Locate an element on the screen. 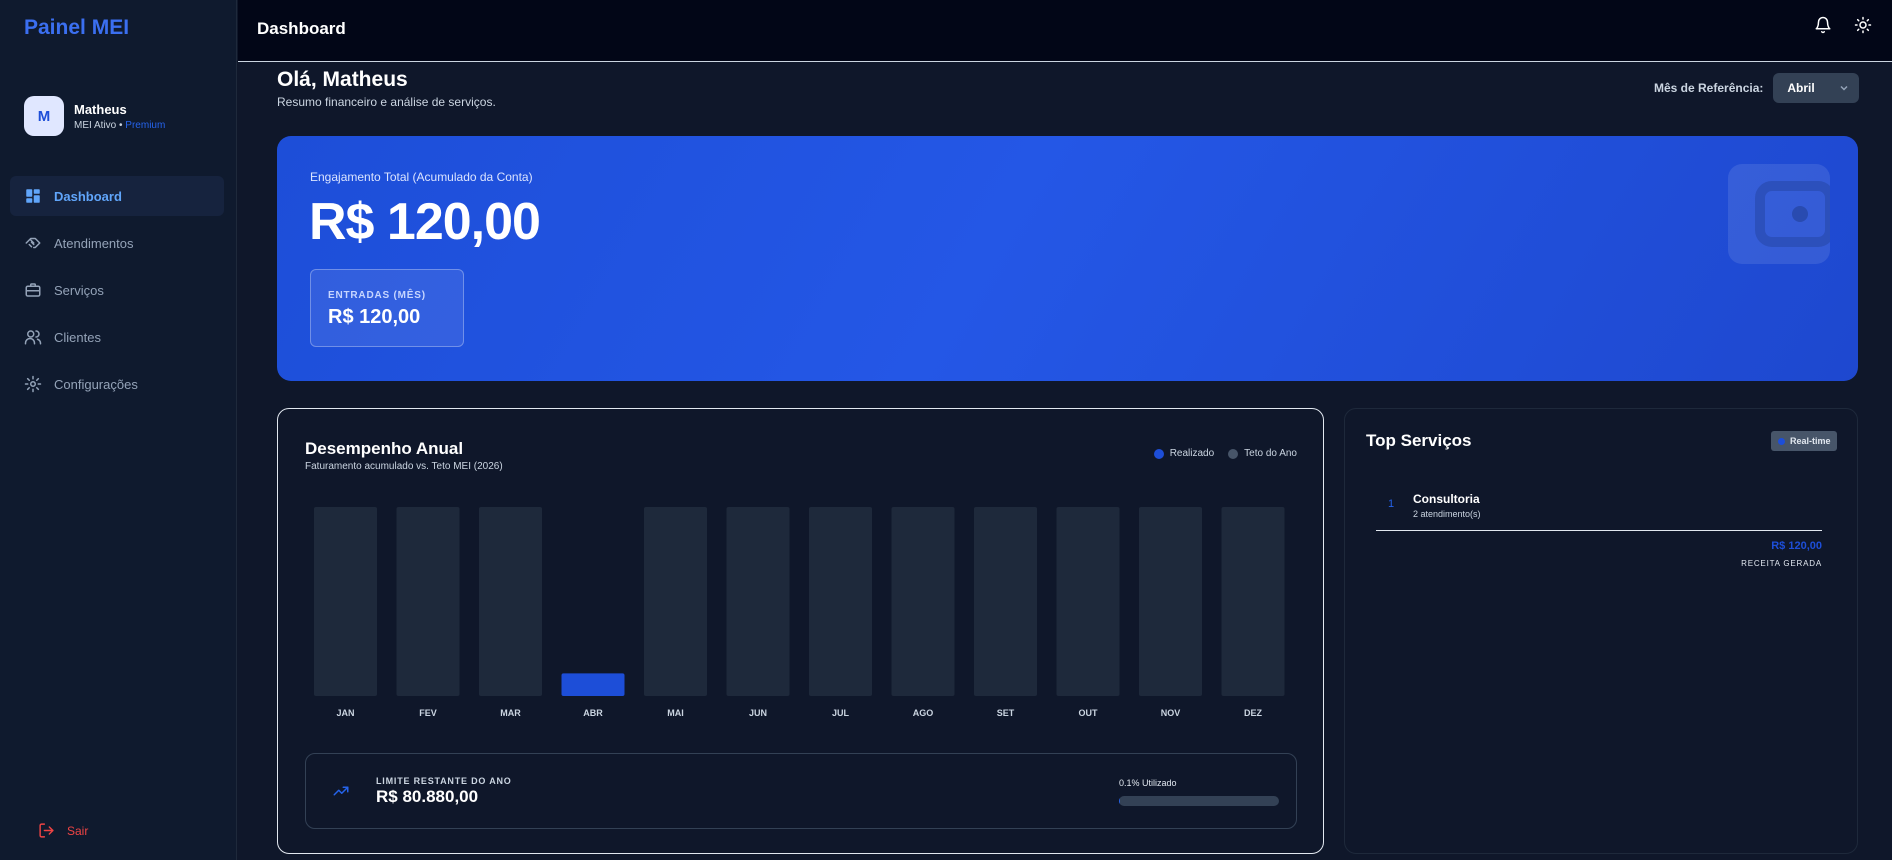  briefcase-icon is located at coordinates (33, 290).